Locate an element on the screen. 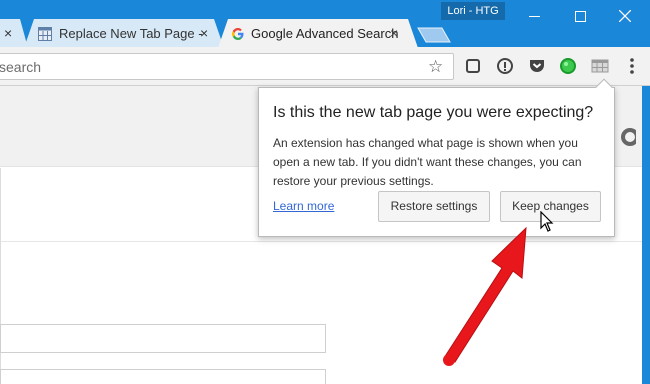 The width and height of the screenshot is (650, 384). window-right-edge is located at coordinates (646, 235).